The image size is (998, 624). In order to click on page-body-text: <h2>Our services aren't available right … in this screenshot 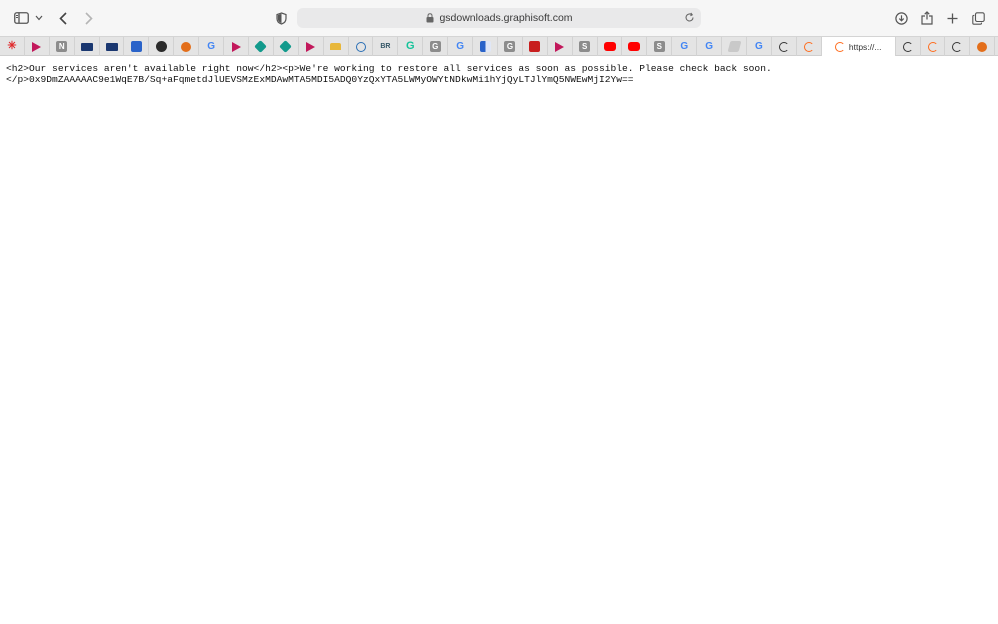, I will do `click(389, 74)`.